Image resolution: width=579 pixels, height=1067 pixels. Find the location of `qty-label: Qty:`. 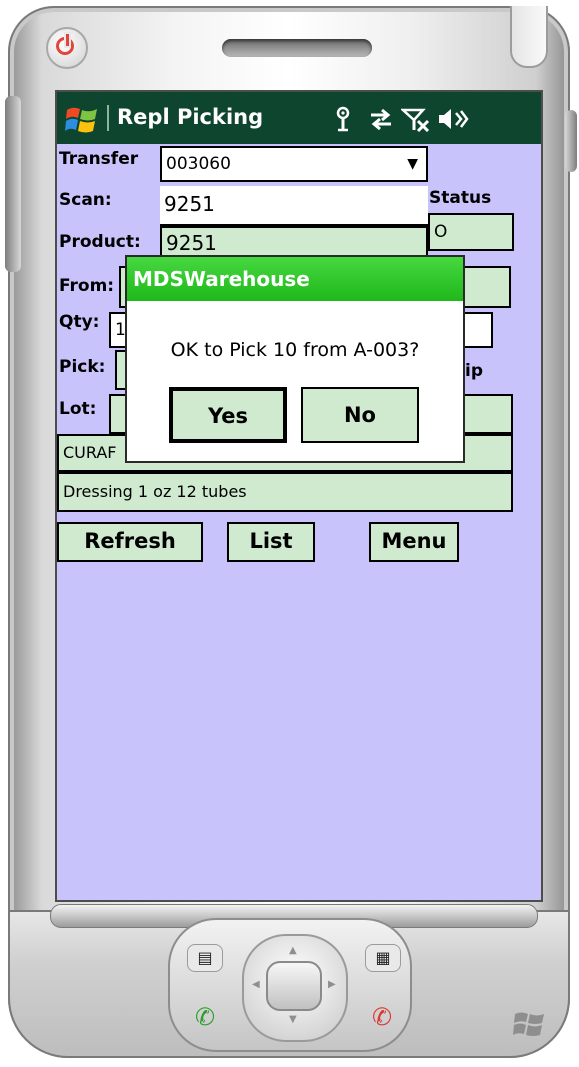

qty-label: Qty: is located at coordinates (79, 322).